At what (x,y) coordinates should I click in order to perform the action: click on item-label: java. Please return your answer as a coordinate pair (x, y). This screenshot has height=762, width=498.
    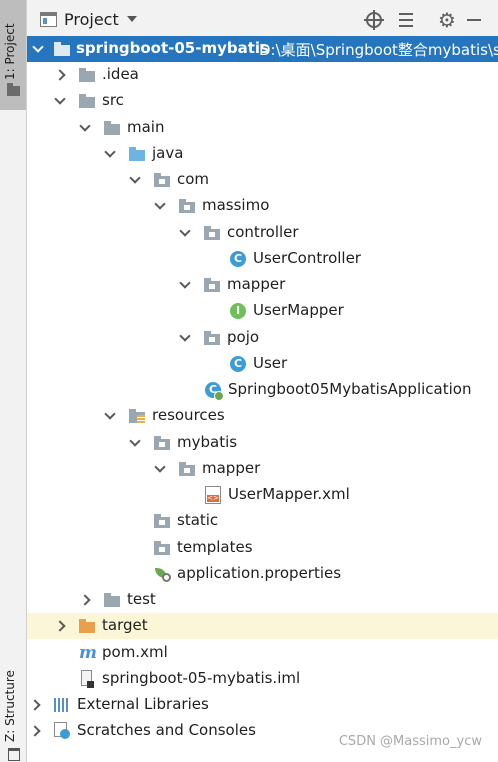
    Looking at the image, I should click on (168, 153).